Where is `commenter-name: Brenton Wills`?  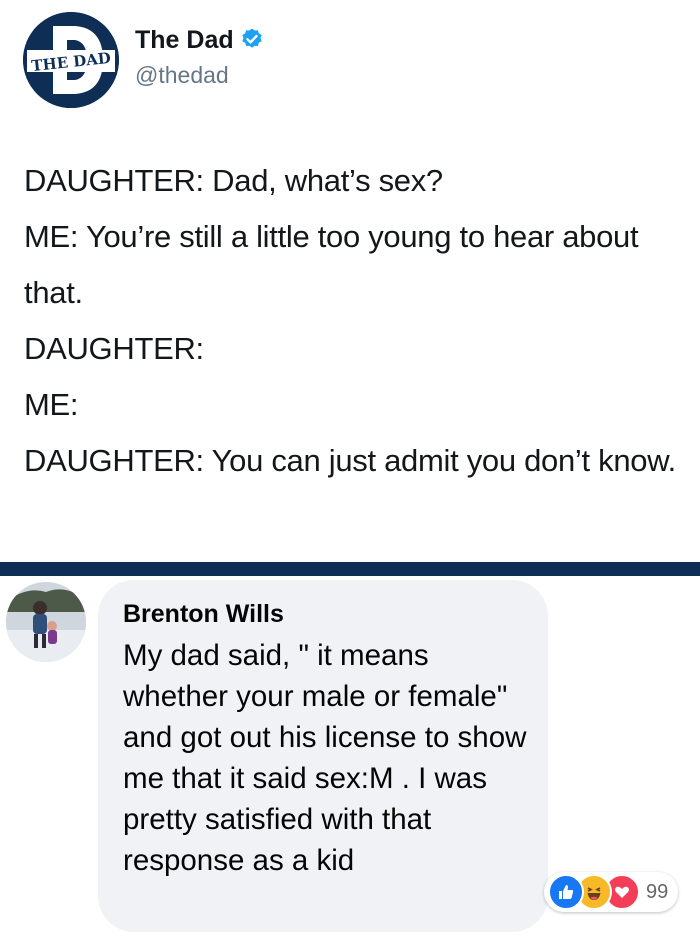 commenter-name: Brenton Wills is located at coordinates (203, 614).